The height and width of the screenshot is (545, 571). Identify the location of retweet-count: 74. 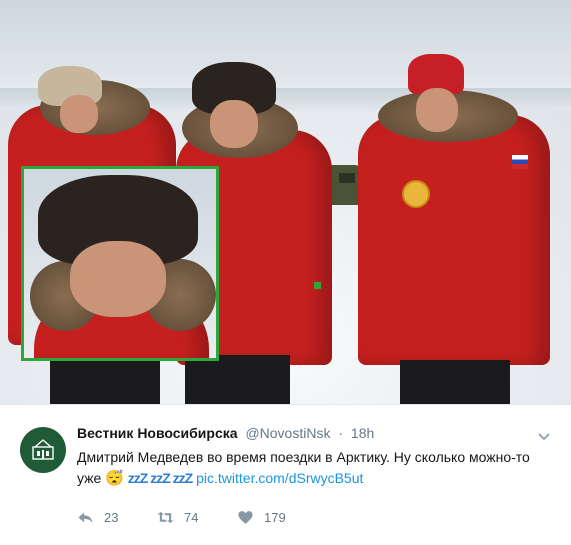
(191, 517).